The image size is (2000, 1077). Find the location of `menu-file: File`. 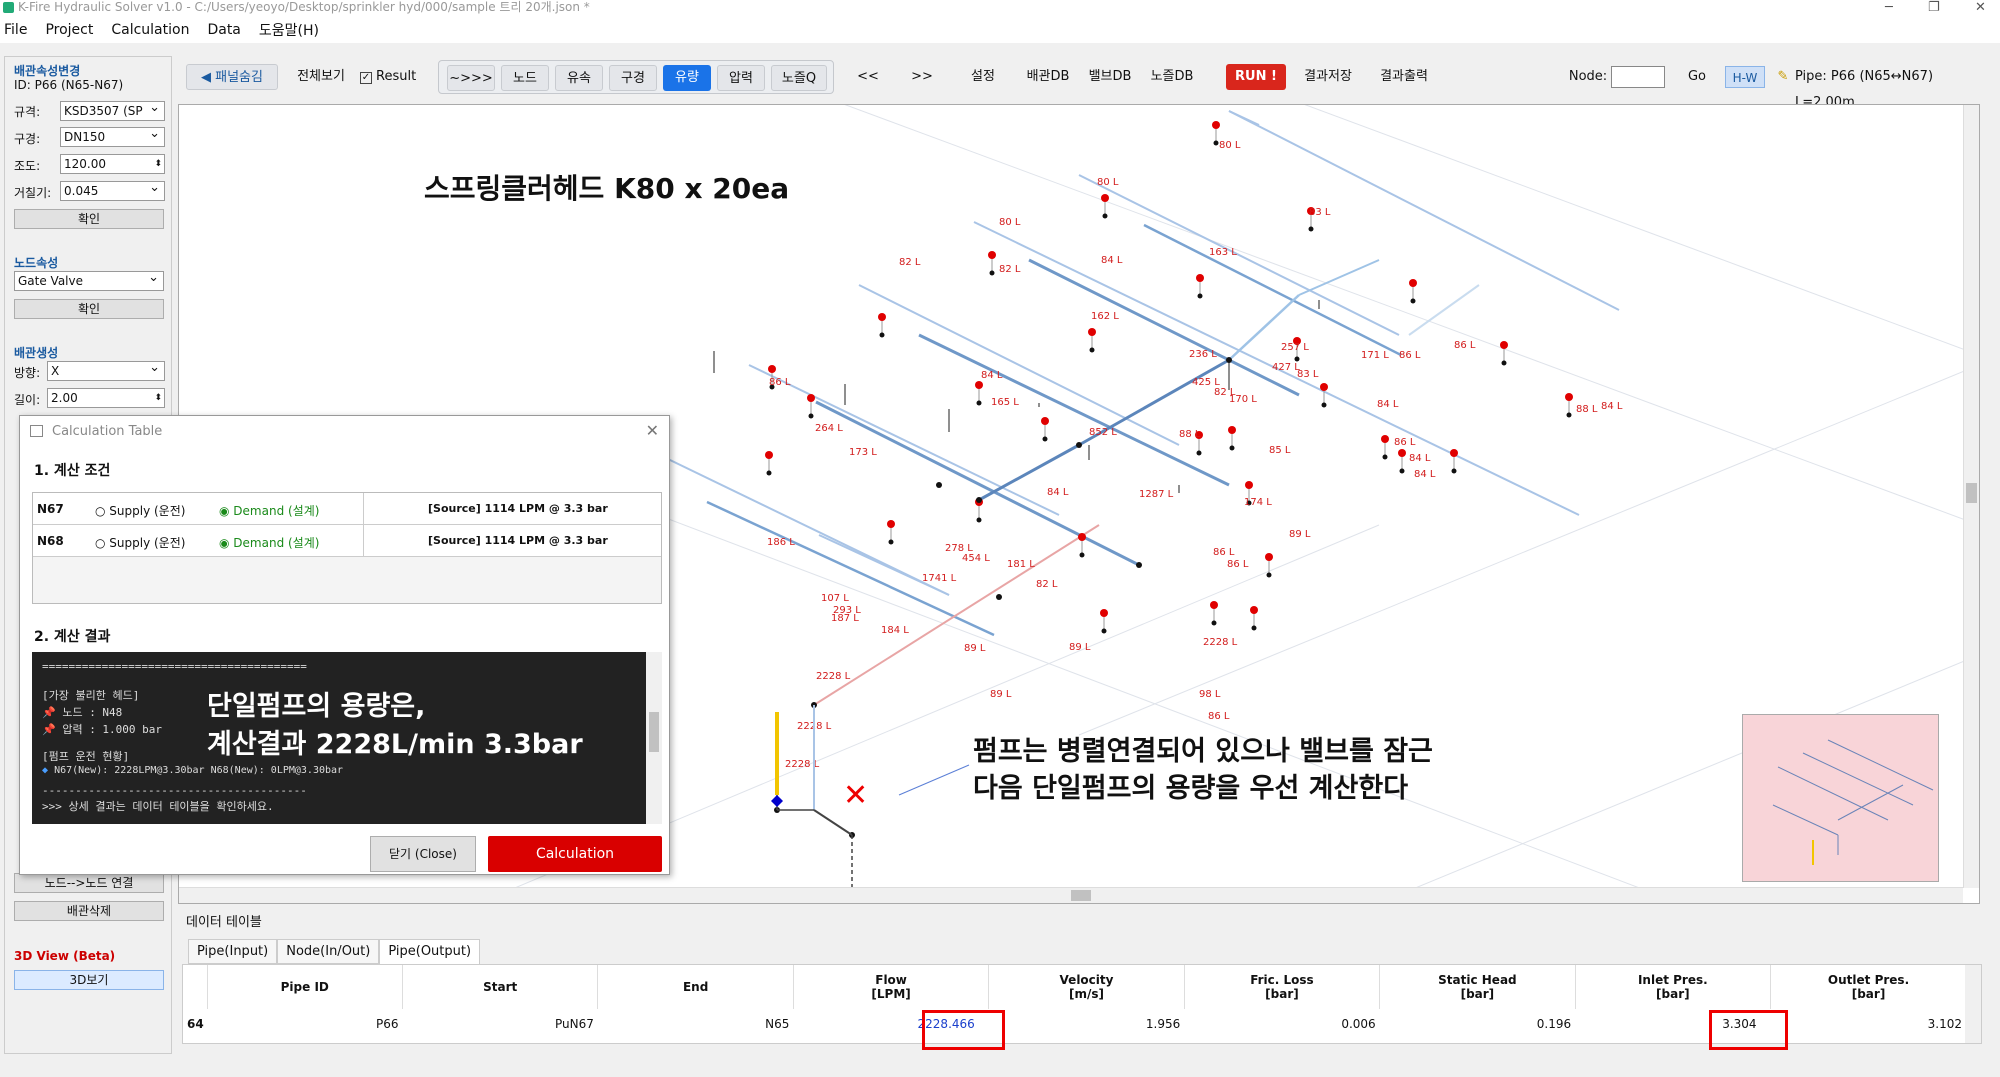

menu-file: File is located at coordinates (15, 30).